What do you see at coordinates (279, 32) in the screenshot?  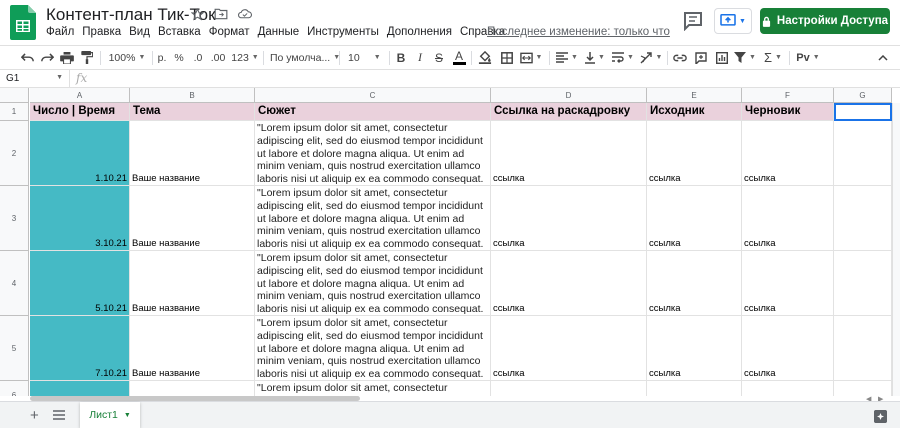 I see `menu-data: Данные` at bounding box center [279, 32].